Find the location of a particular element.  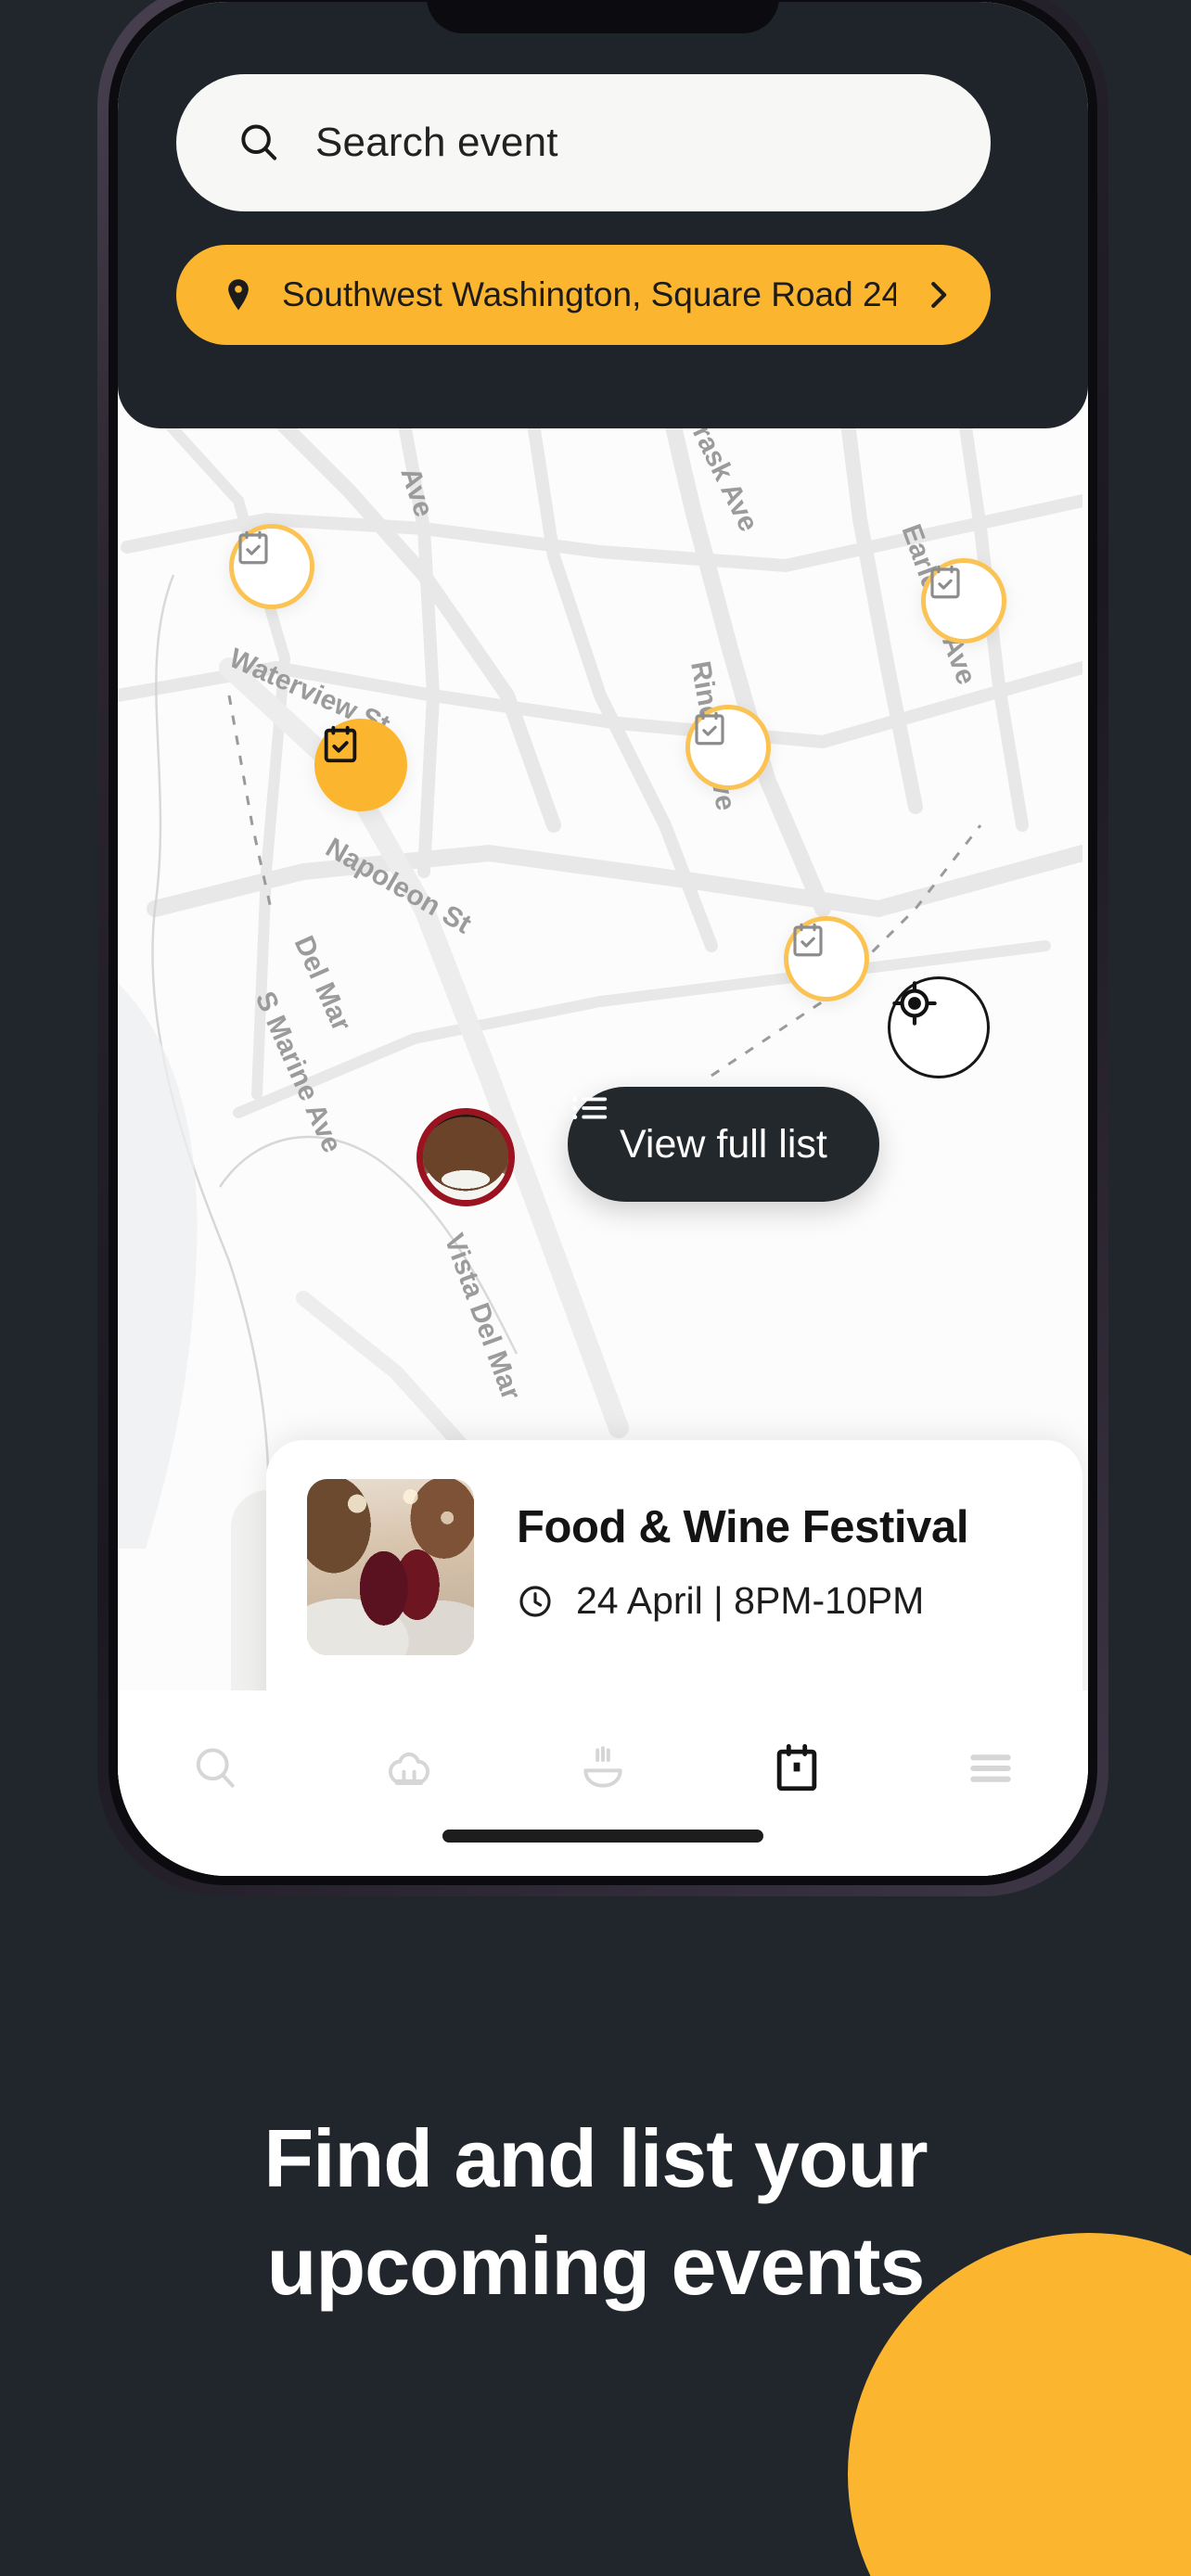

locate-me-button is located at coordinates (939, 1027).